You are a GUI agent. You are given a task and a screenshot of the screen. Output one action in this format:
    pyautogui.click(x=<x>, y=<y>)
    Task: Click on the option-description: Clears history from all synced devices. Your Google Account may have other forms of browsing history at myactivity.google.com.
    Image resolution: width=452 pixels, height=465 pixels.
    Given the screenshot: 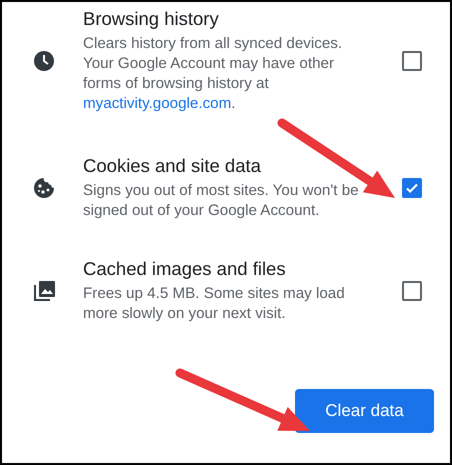 What is the action you would take?
    pyautogui.click(x=213, y=74)
    